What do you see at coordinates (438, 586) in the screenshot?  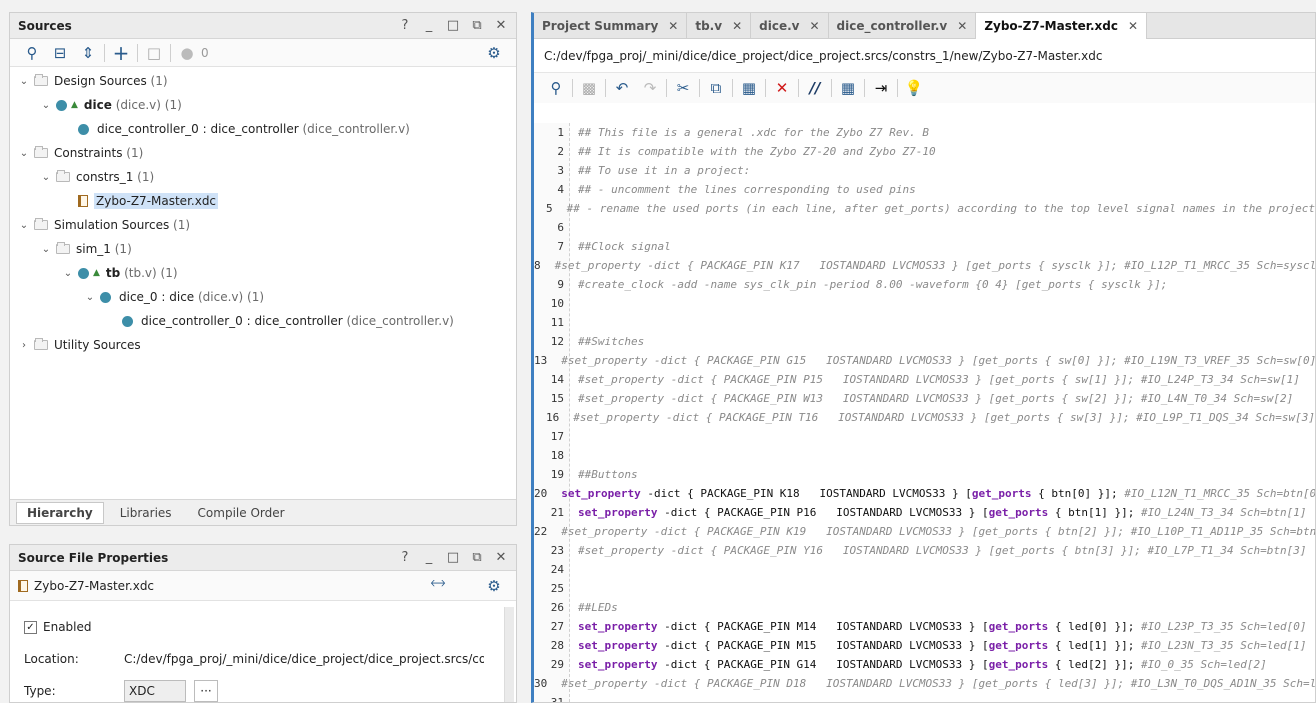 I see `back-arrow-icon: 🡘` at bounding box center [438, 586].